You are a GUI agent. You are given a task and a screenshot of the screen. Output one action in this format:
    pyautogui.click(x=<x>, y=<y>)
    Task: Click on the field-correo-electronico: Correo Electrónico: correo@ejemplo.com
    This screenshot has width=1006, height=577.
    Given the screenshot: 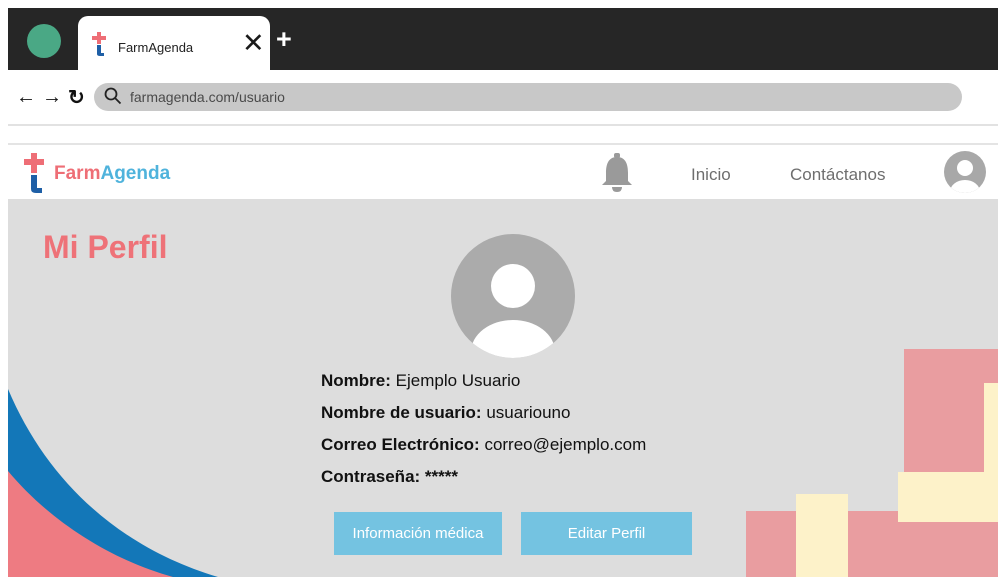 What is the action you would take?
    pyautogui.click(x=483, y=447)
    